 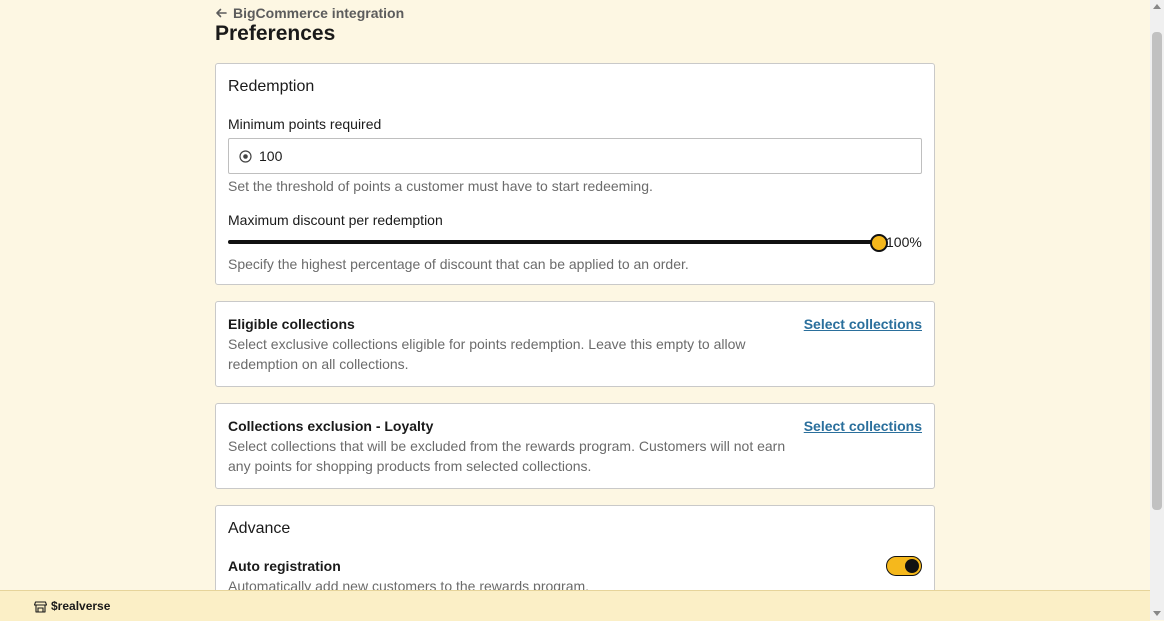 I want to click on auto-registration-label: Auto registration, so click(x=284, y=566).